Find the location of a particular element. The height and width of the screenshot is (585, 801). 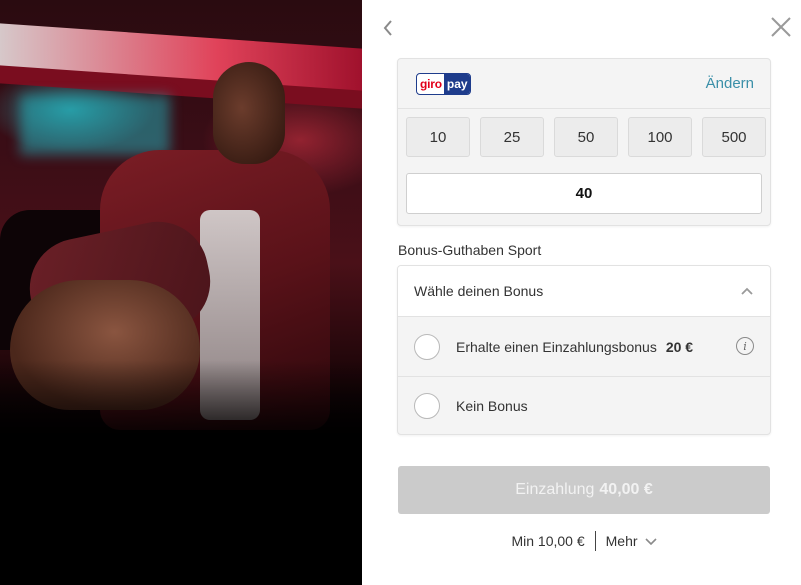

amount-button-10: 10 is located at coordinates (438, 137).